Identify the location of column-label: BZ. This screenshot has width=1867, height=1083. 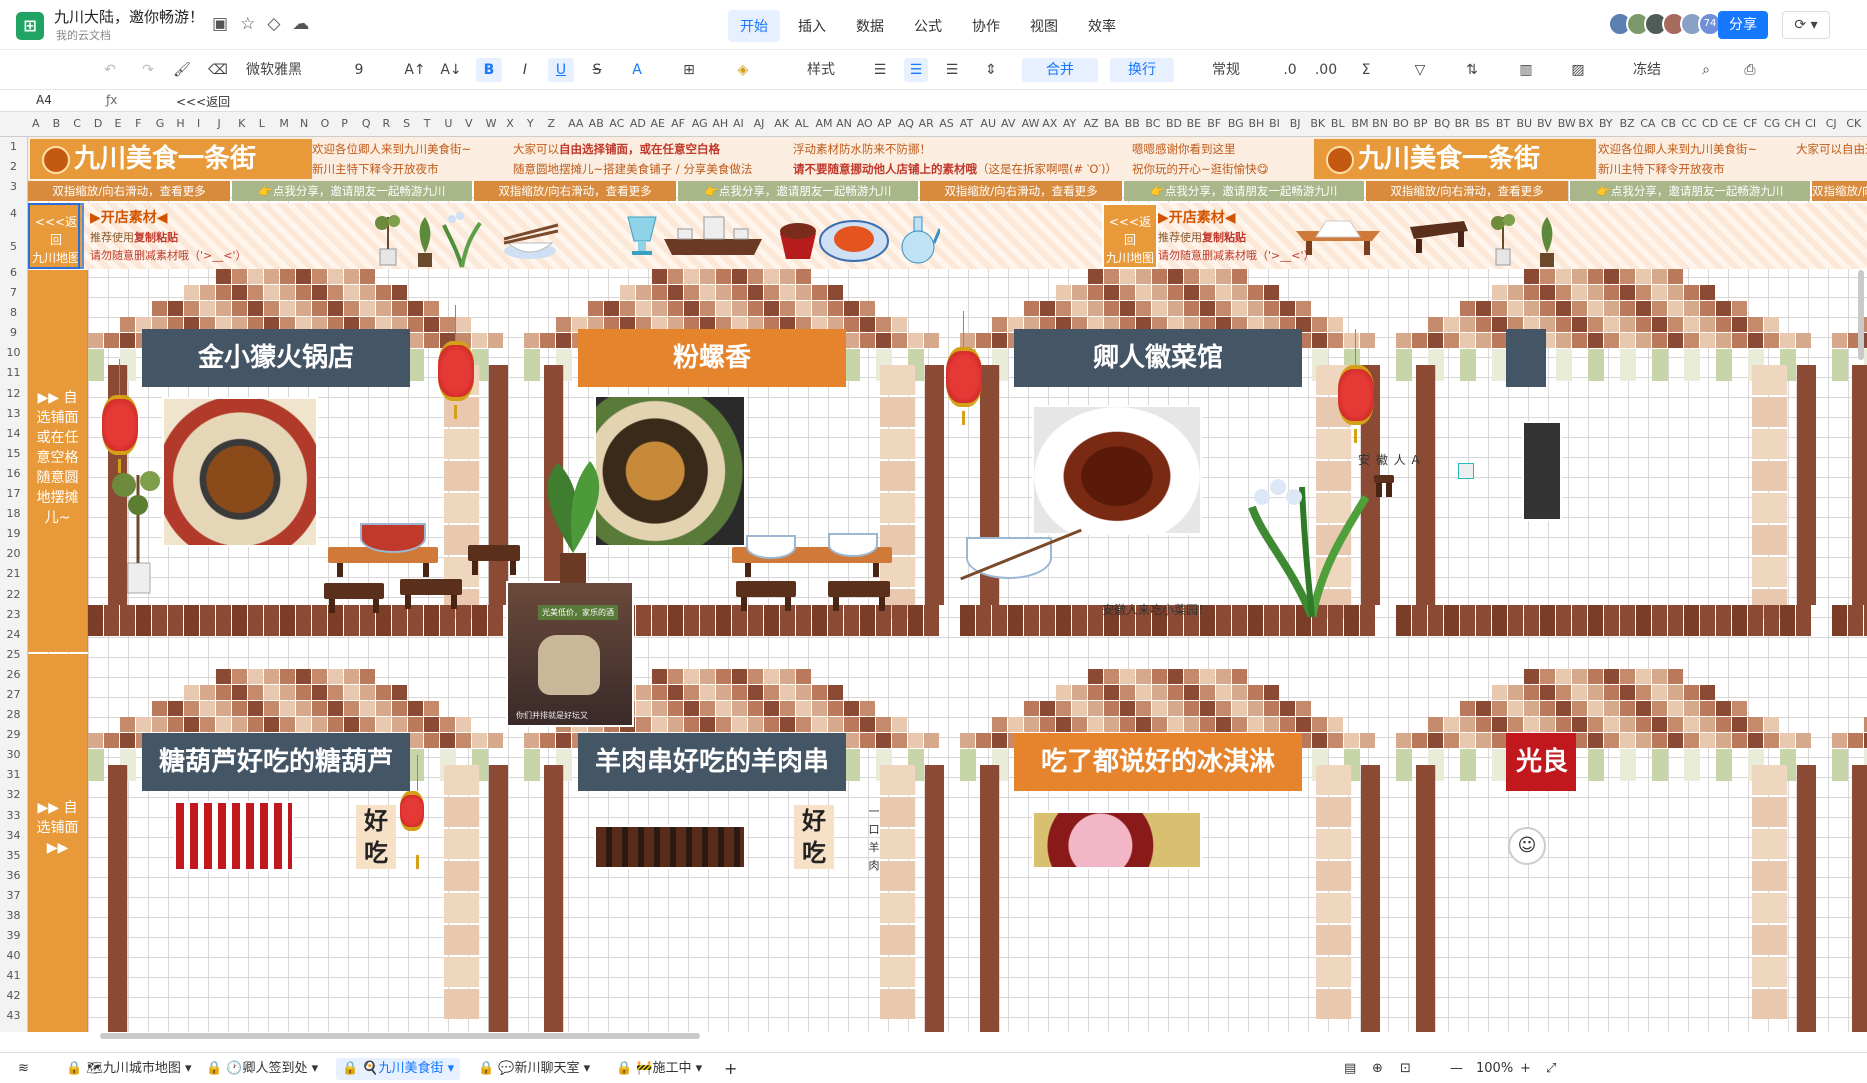
(1627, 123).